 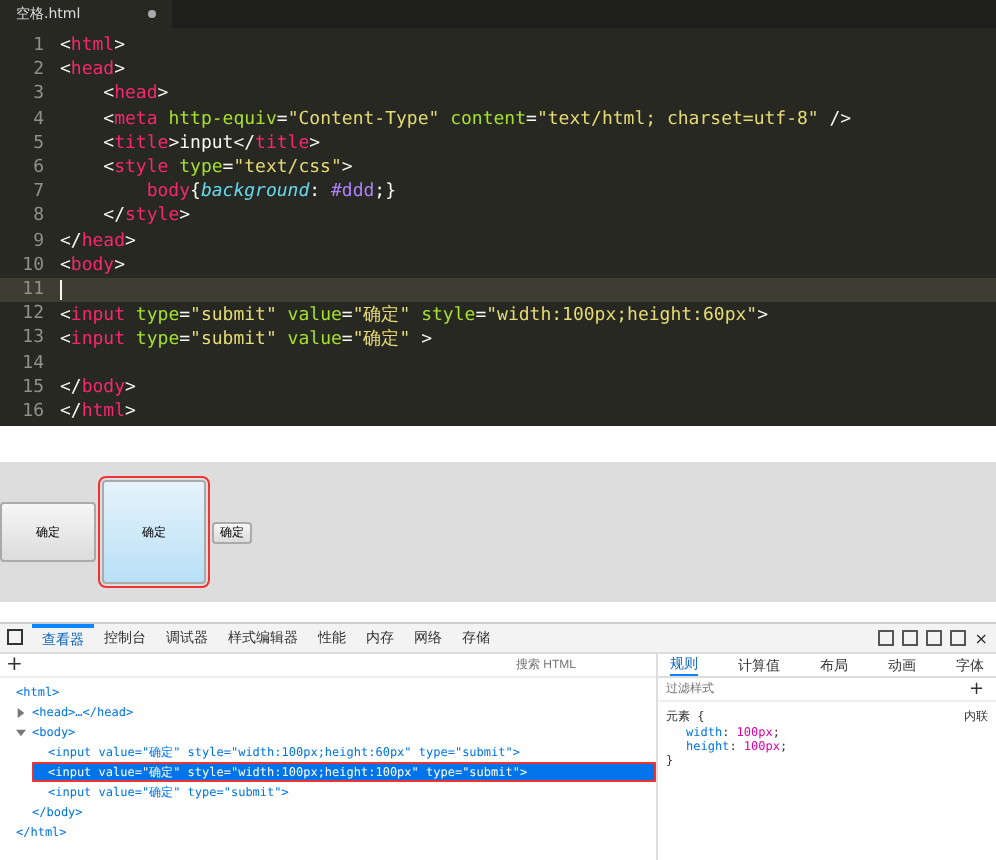 What do you see at coordinates (33, 387) in the screenshot?
I see `line-number: 15` at bounding box center [33, 387].